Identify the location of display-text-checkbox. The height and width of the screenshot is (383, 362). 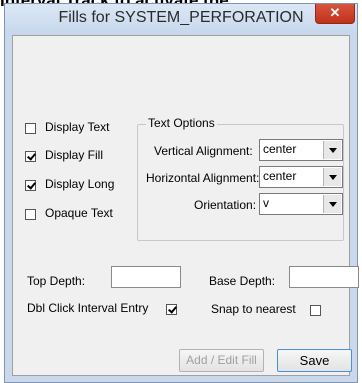
(30, 128).